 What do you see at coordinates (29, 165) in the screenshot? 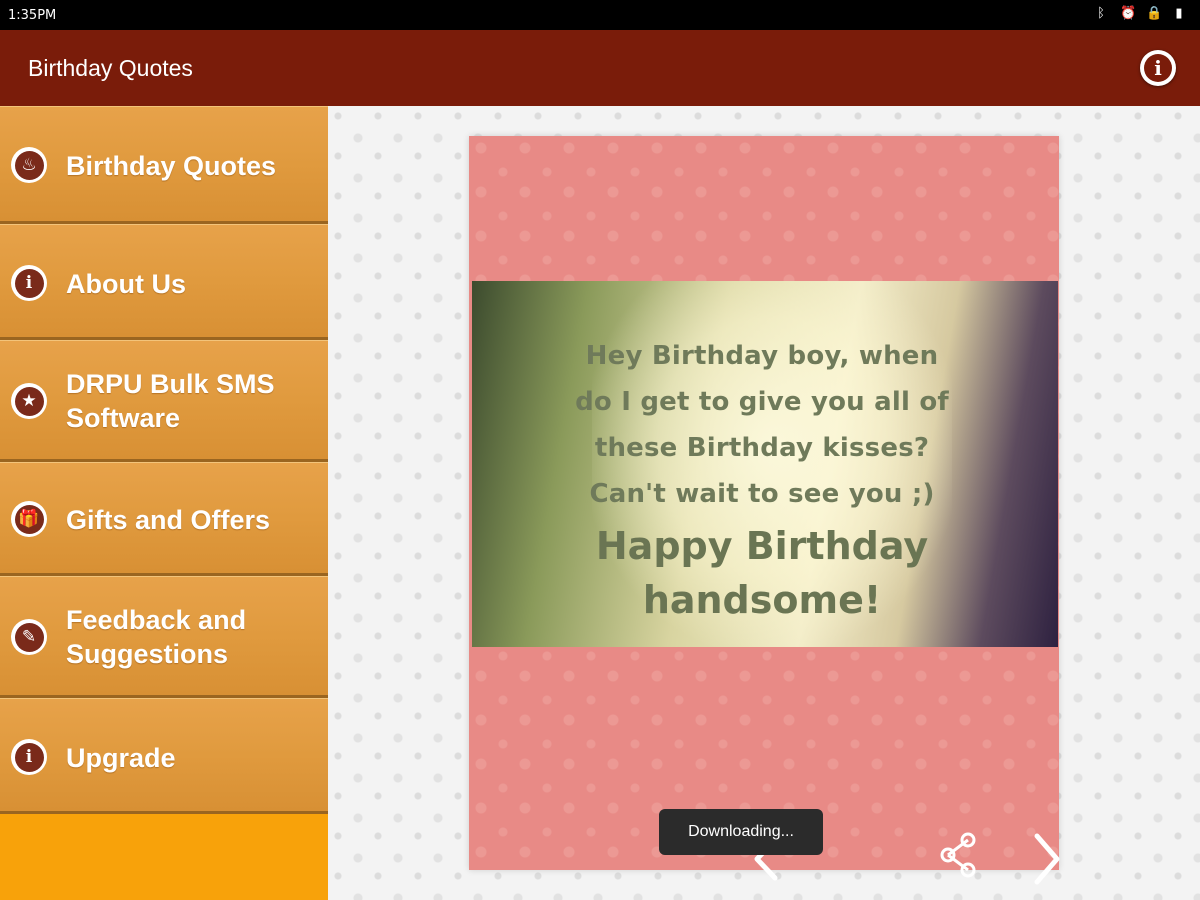
I see `cake-icon: ♨` at bounding box center [29, 165].